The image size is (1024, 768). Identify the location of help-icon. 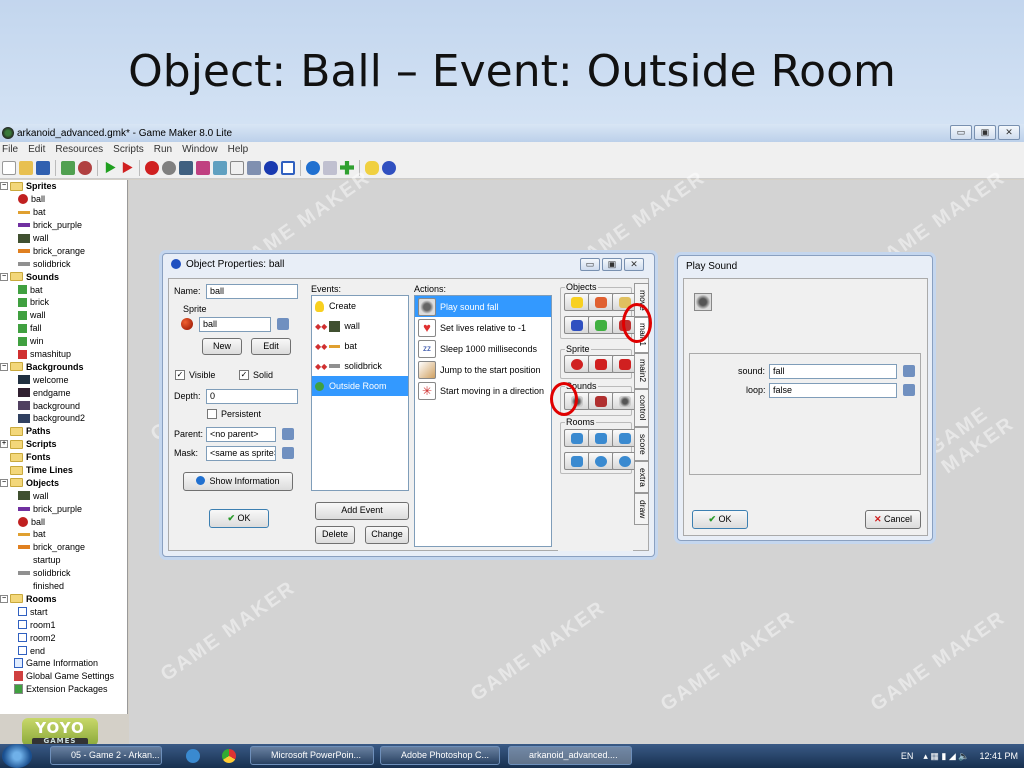
(389, 167).